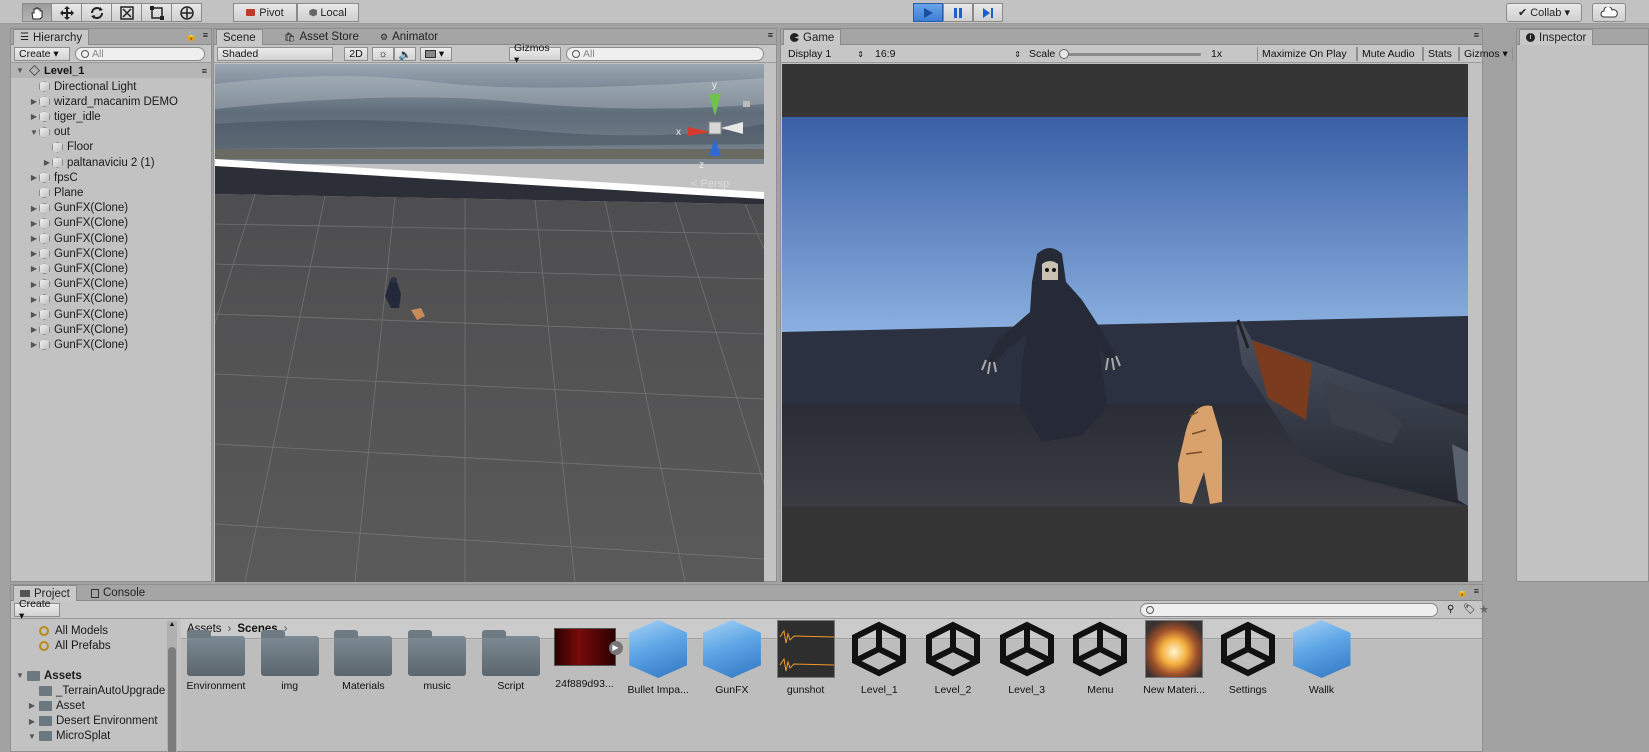 The width and height of the screenshot is (1649, 752). Describe the element at coordinates (97, 12) in the screenshot. I see `rotate-tool-button` at that location.